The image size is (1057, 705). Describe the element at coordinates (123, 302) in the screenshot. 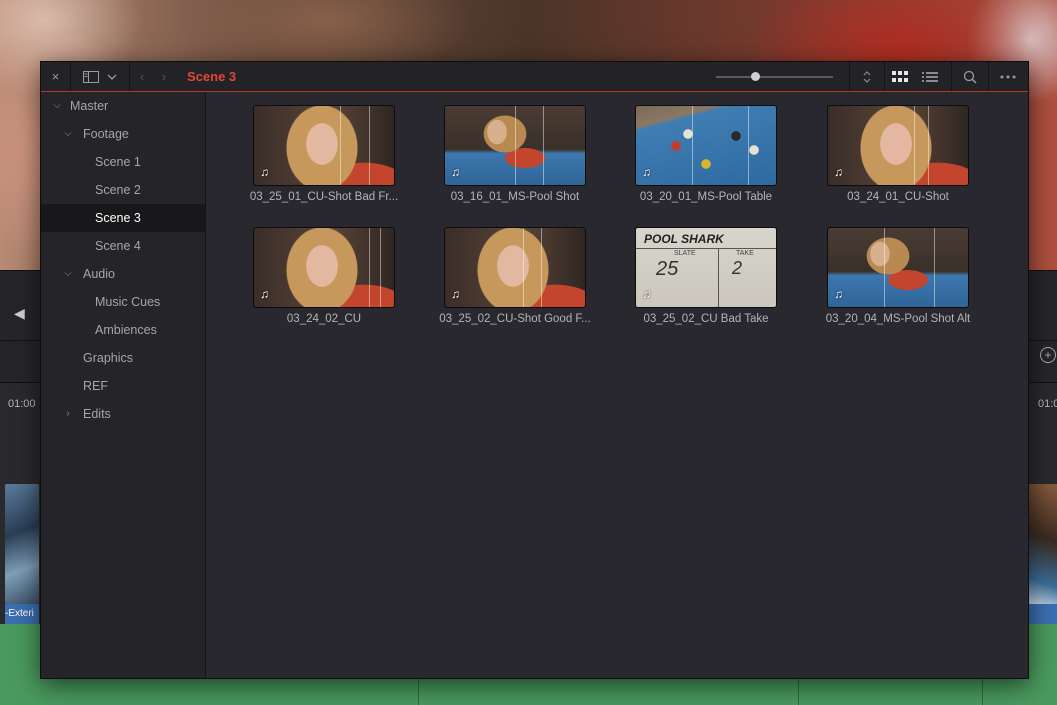

I see `tree-item-music-cues: Music Cues` at that location.